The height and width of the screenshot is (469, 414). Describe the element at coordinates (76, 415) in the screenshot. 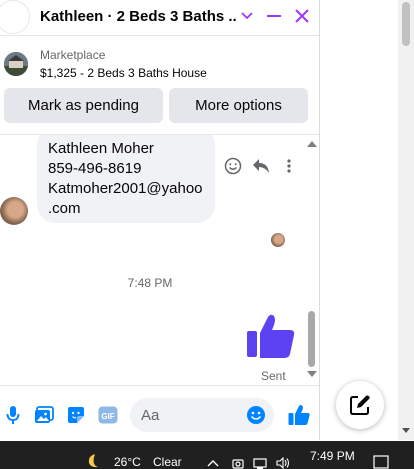

I see `sticker-icon` at that location.